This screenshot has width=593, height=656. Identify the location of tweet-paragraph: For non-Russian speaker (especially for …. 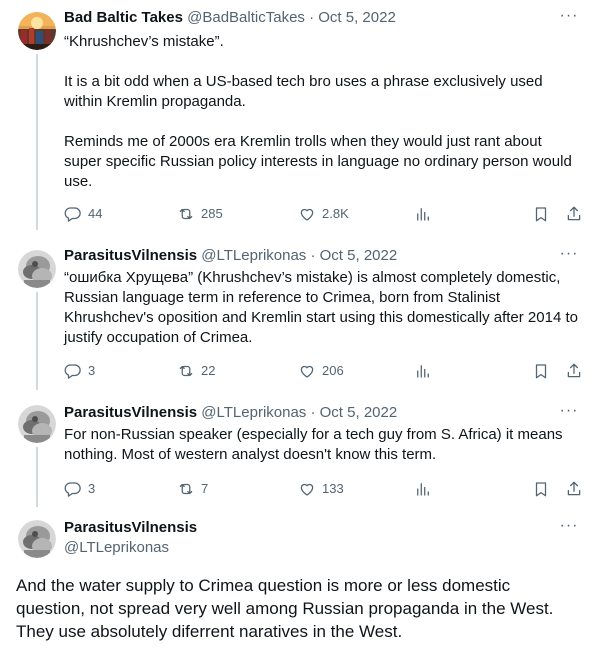
(313, 444).